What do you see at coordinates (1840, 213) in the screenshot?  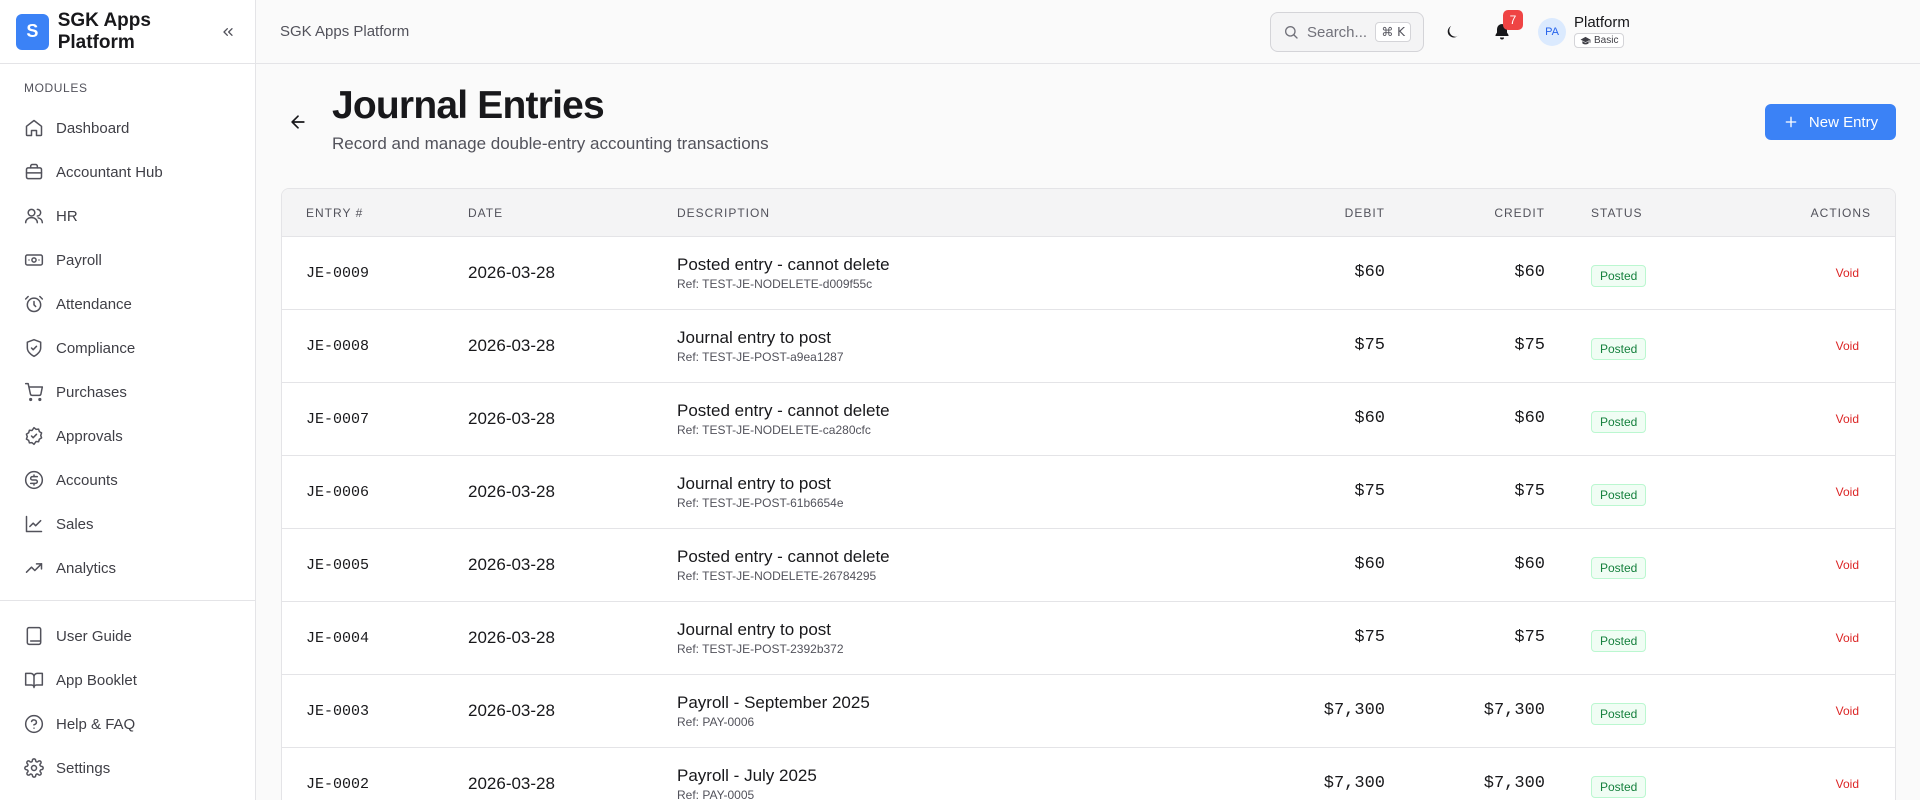 I see `column-header-actions: ACTIONS` at bounding box center [1840, 213].